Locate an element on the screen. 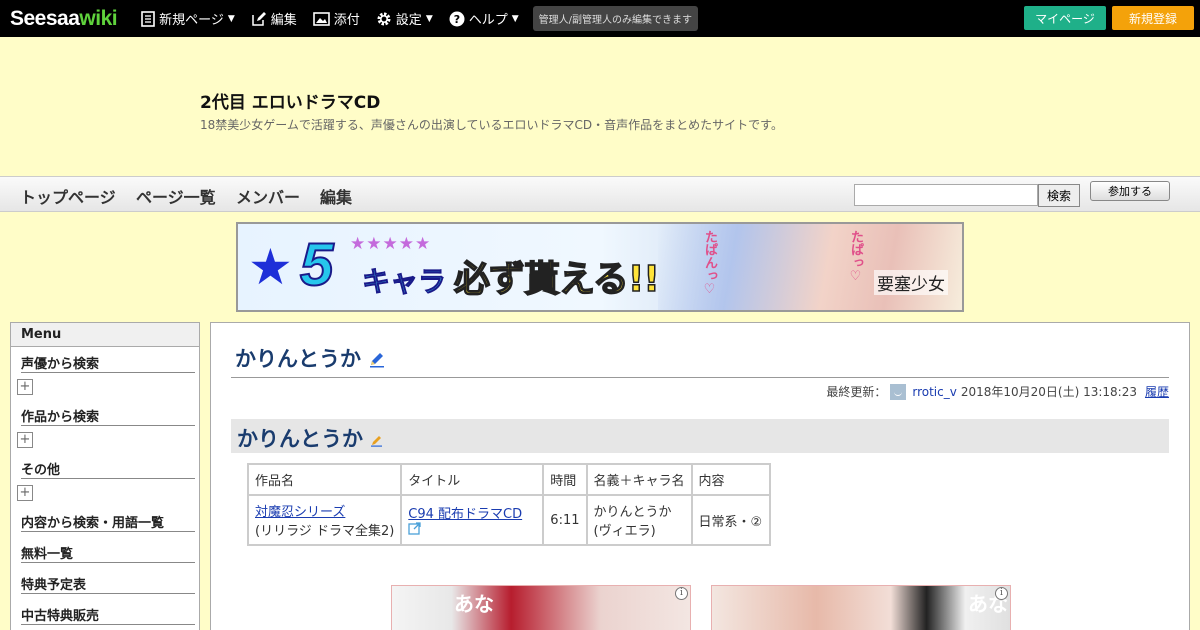 The height and width of the screenshot is (630, 1200). sidebar-item-used-bonus-sale: 中古特典販売 is located at coordinates (108, 613).